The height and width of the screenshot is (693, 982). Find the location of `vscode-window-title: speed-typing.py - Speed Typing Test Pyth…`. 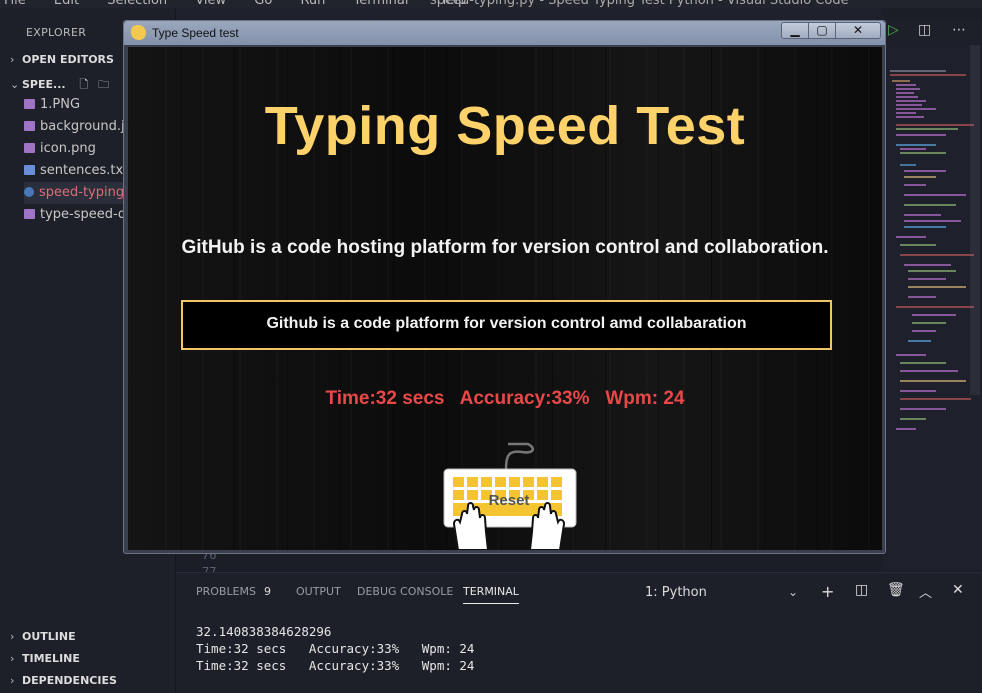

vscode-window-title: speed-typing.py - Speed Typing Test Pyth… is located at coordinates (639, 4).